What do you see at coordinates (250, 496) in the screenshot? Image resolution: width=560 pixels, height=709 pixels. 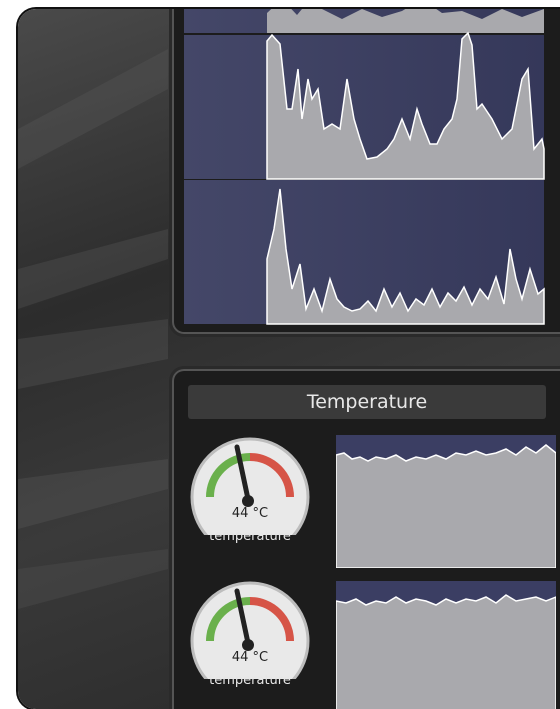 I see `gauge-1: 44 °C temperature` at bounding box center [250, 496].